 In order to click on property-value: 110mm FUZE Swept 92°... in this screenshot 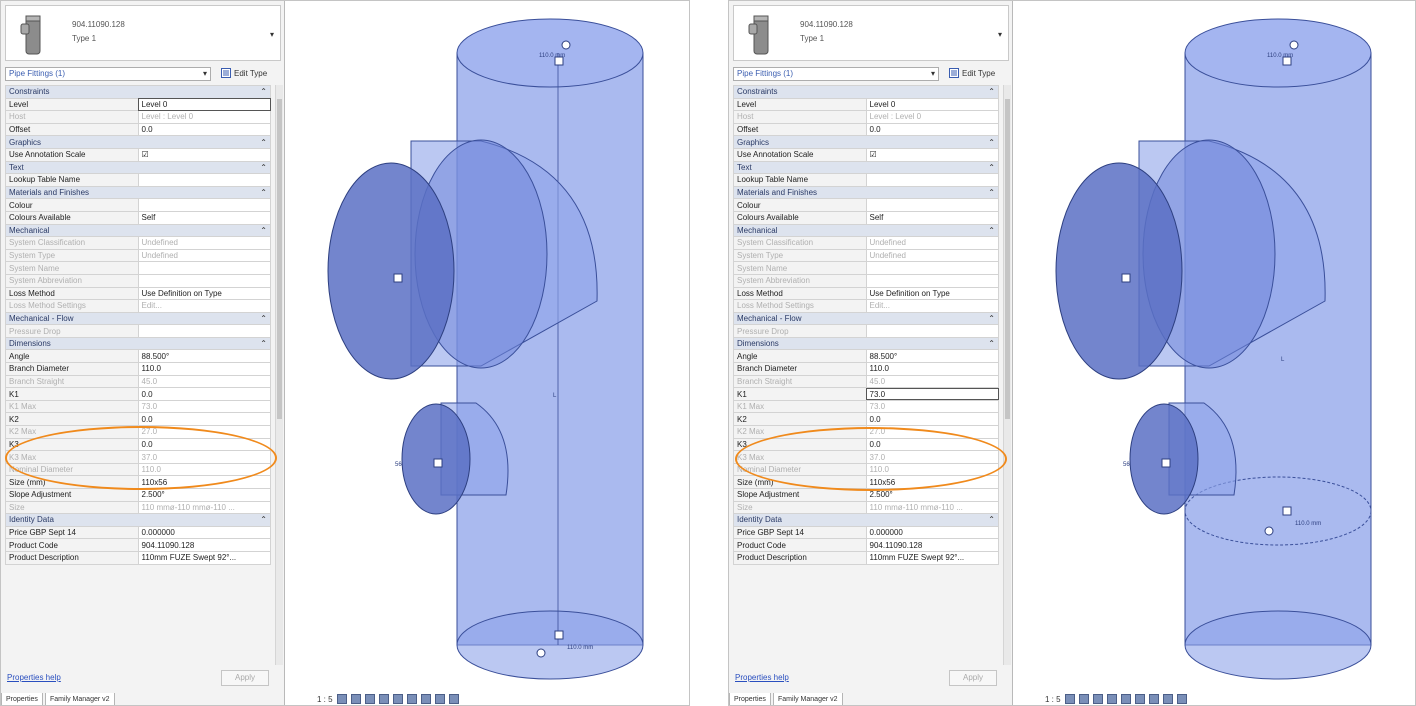, I will do `click(932, 557)`.